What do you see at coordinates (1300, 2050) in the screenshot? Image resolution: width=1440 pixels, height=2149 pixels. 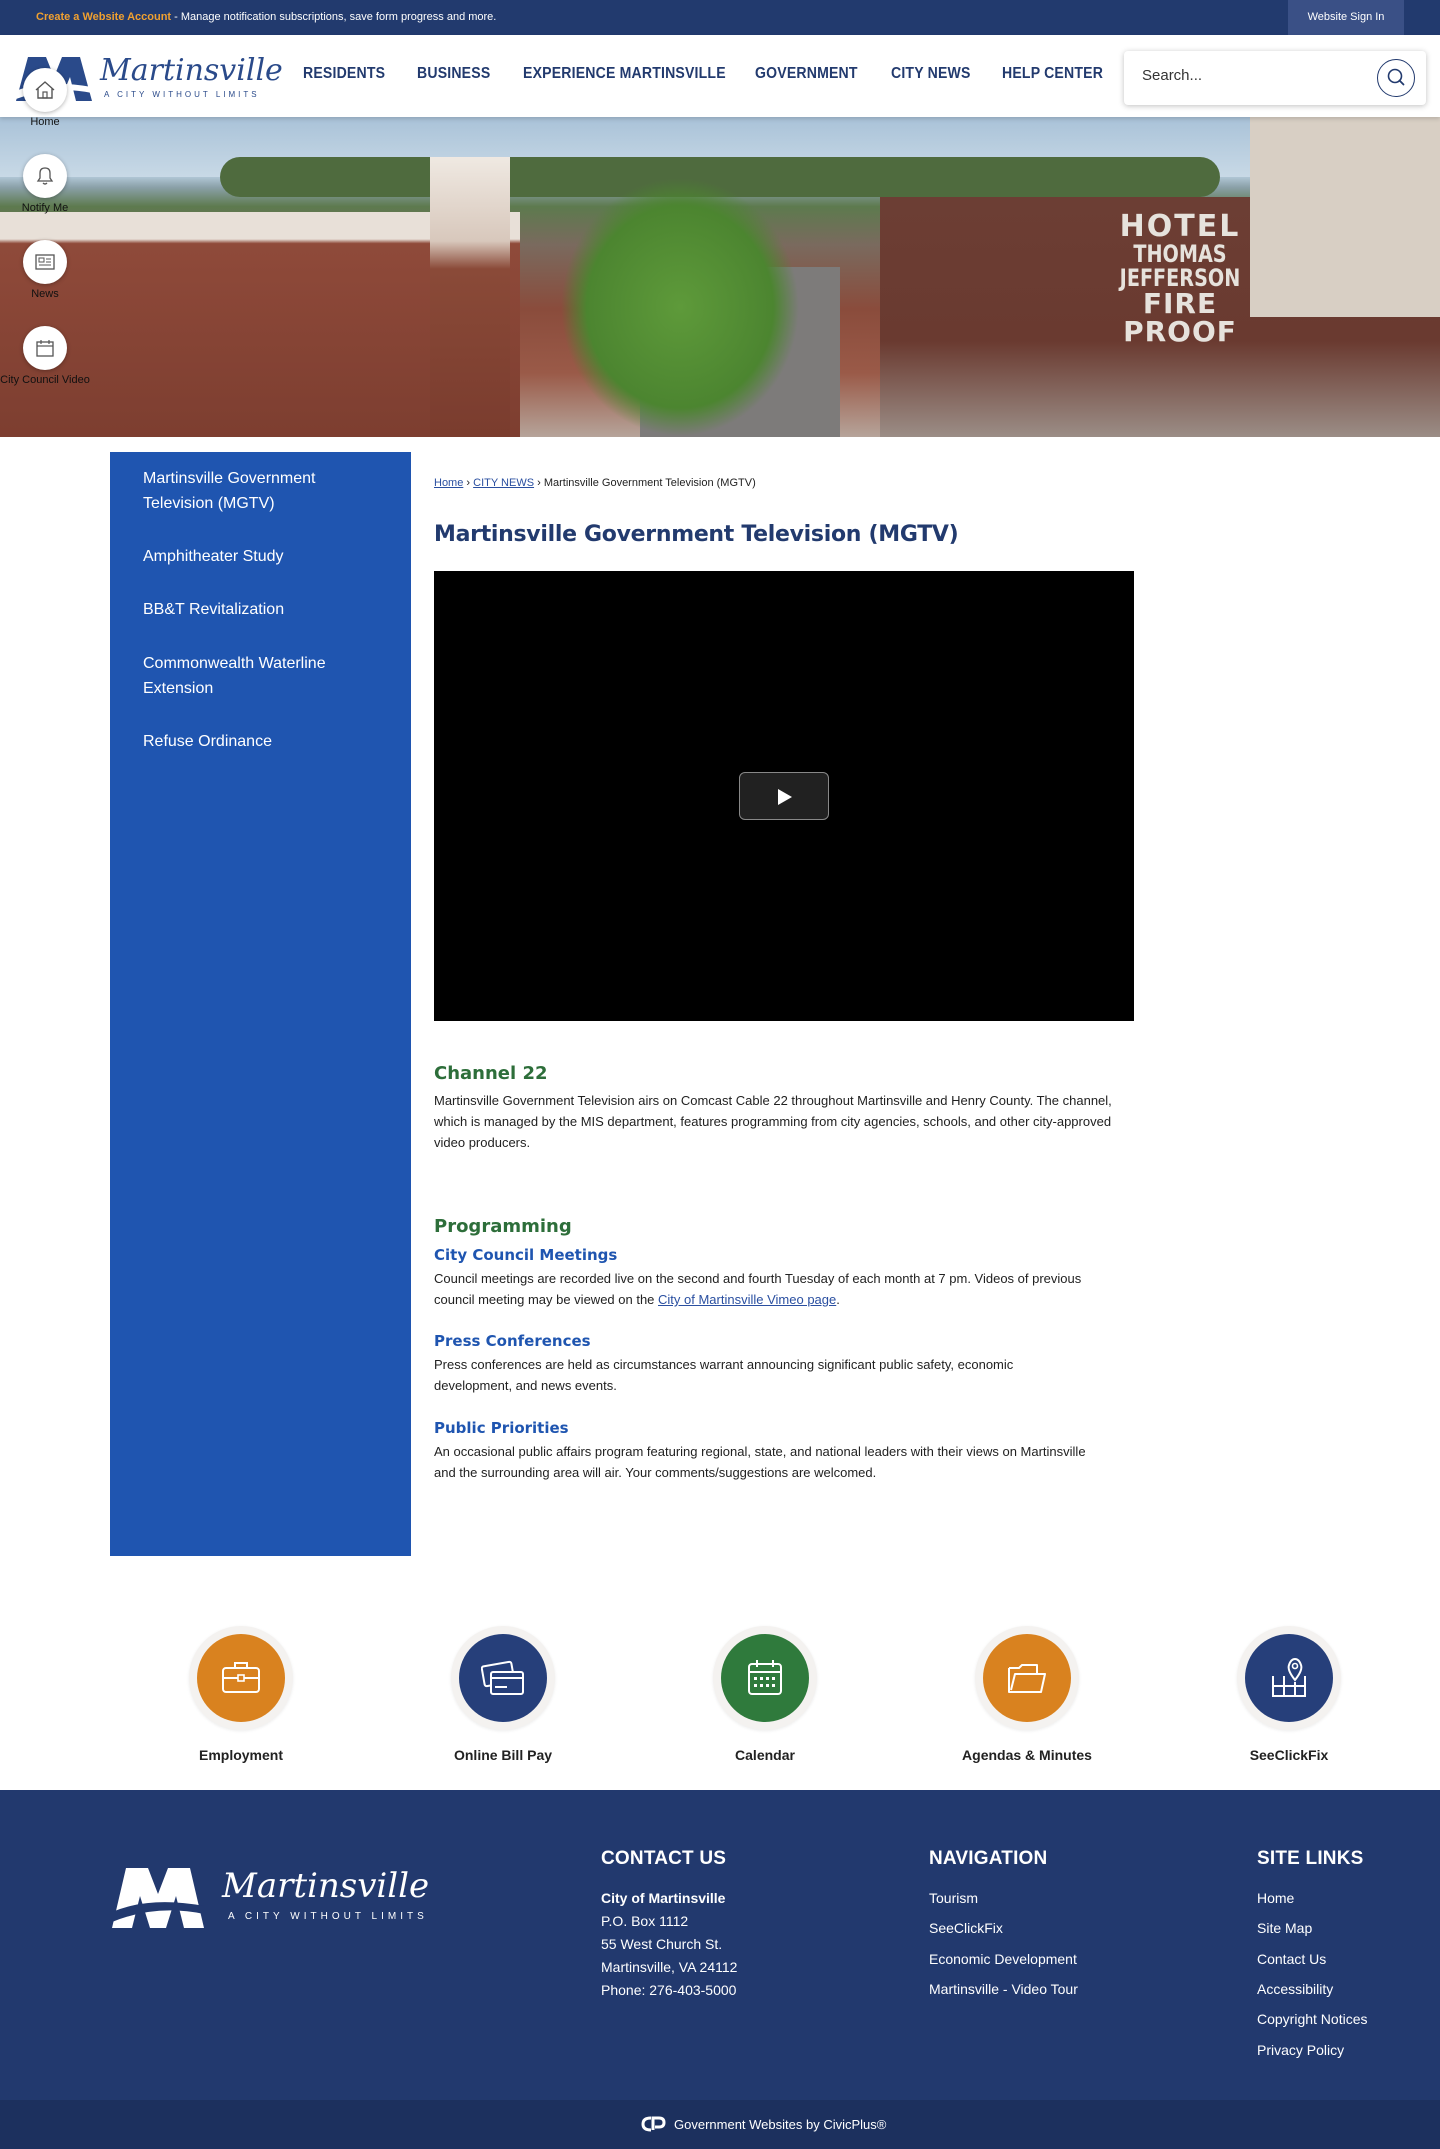 I see `footer-link-privacy: Privacy Policy` at bounding box center [1300, 2050].